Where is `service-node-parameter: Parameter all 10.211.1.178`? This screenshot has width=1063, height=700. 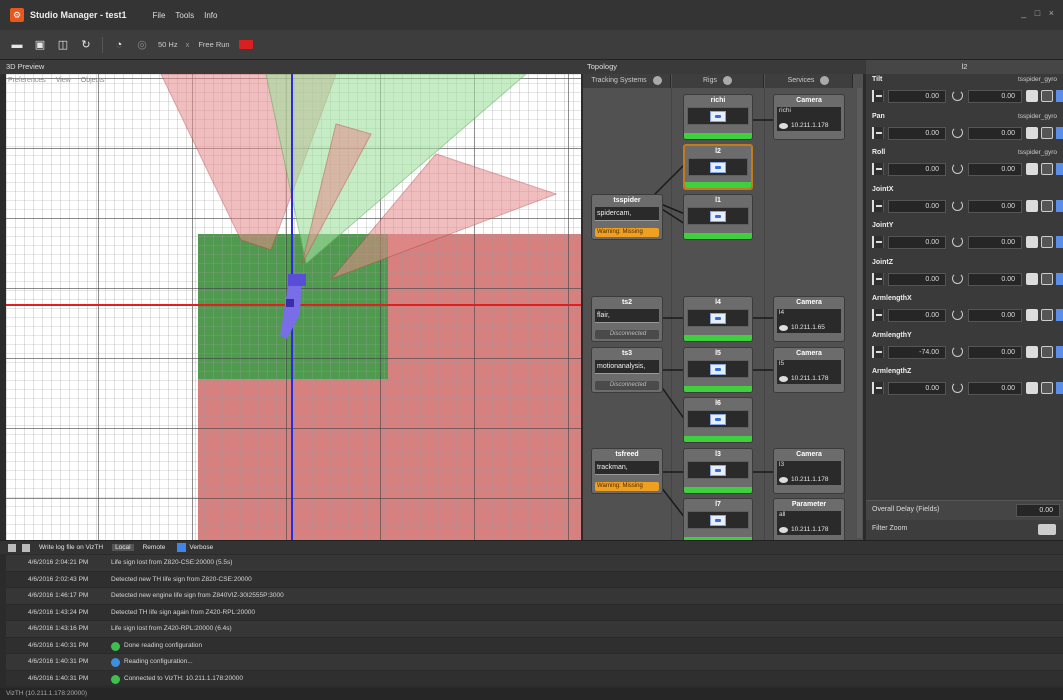 service-node-parameter: Parameter all 10.211.1.178 is located at coordinates (809, 519).